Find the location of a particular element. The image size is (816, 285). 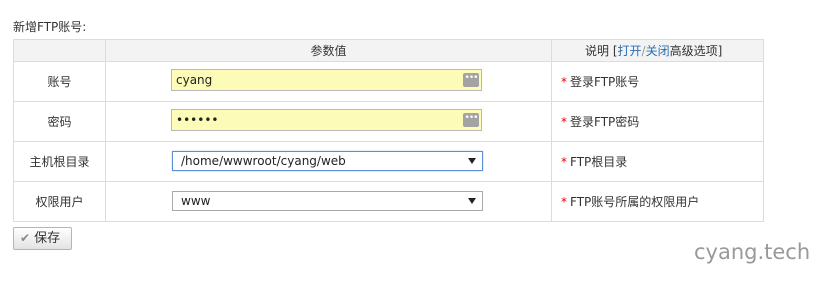

root-dir-description: * FTP根目录 is located at coordinates (657, 161).